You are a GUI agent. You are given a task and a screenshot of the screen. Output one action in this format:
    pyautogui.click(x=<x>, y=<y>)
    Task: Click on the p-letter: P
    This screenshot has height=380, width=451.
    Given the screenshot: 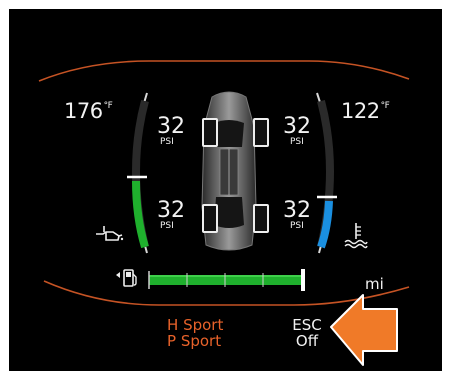 What is the action you would take?
    pyautogui.click(x=172, y=341)
    